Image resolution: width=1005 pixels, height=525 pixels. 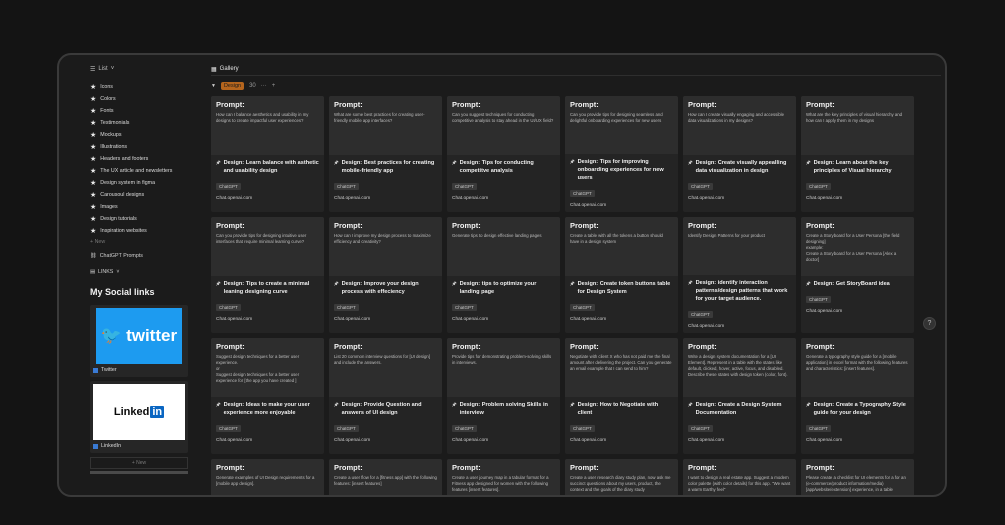 What do you see at coordinates (142, 99) in the screenshot?
I see `sidebar-item: ★ Colors` at bounding box center [142, 99].